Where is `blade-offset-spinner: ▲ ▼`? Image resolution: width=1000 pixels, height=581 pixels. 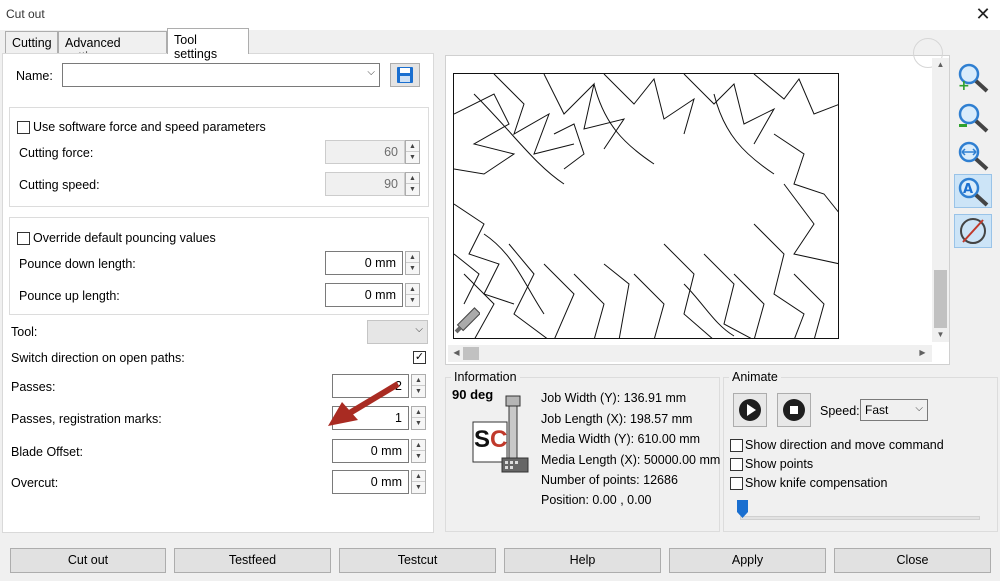 blade-offset-spinner: ▲ ▼ is located at coordinates (418, 451).